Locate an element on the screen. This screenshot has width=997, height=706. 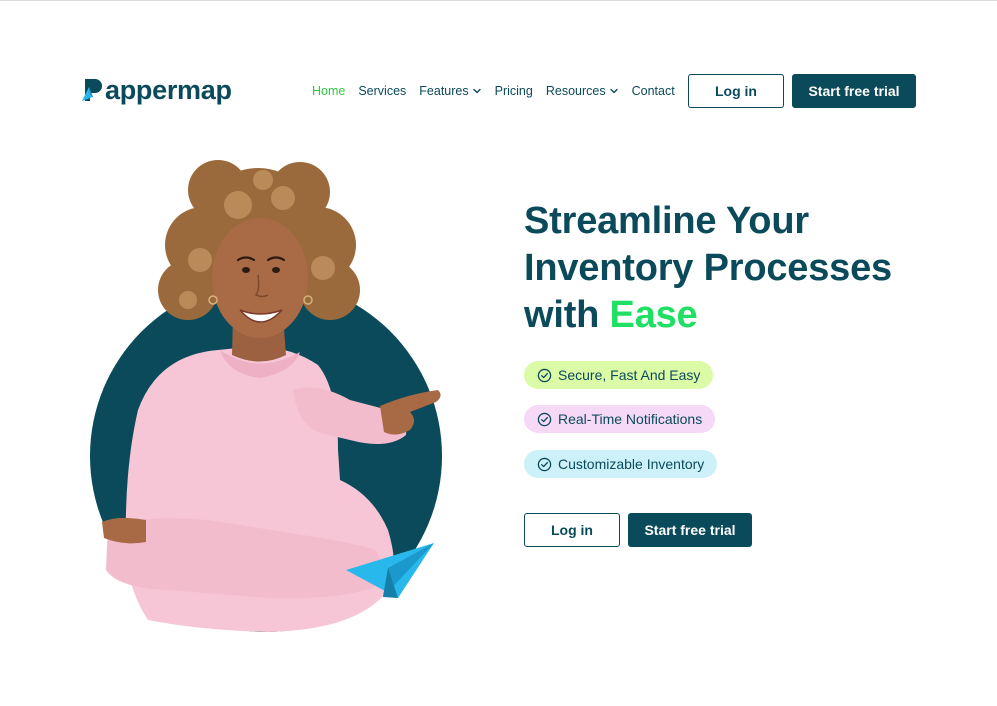
feature-pill-secure: Secure, Fast And Easy is located at coordinates (619, 375).